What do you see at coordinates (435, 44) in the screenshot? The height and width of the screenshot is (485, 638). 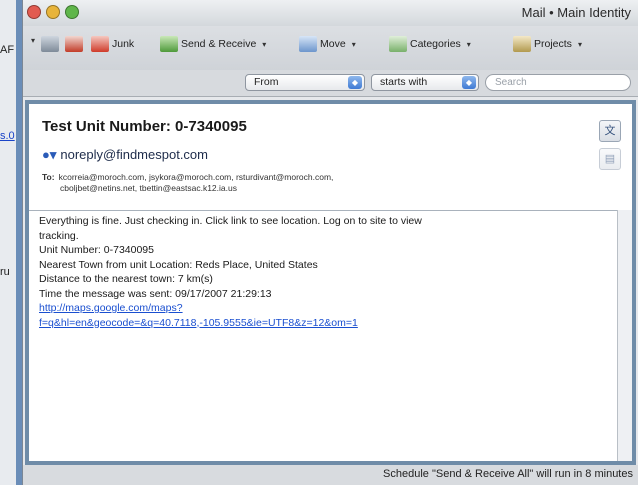 I see `categories-label: Categories` at bounding box center [435, 44].